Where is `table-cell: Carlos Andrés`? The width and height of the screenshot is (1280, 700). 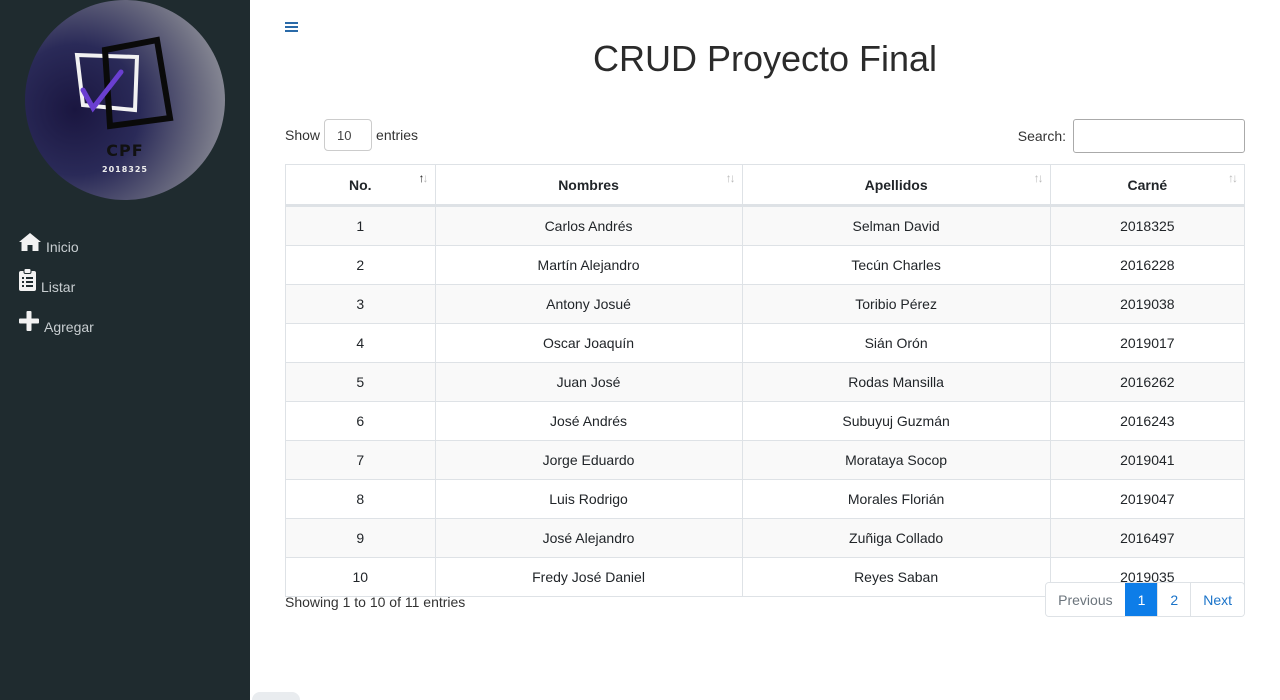
table-cell: Carlos Andrés is located at coordinates (588, 225).